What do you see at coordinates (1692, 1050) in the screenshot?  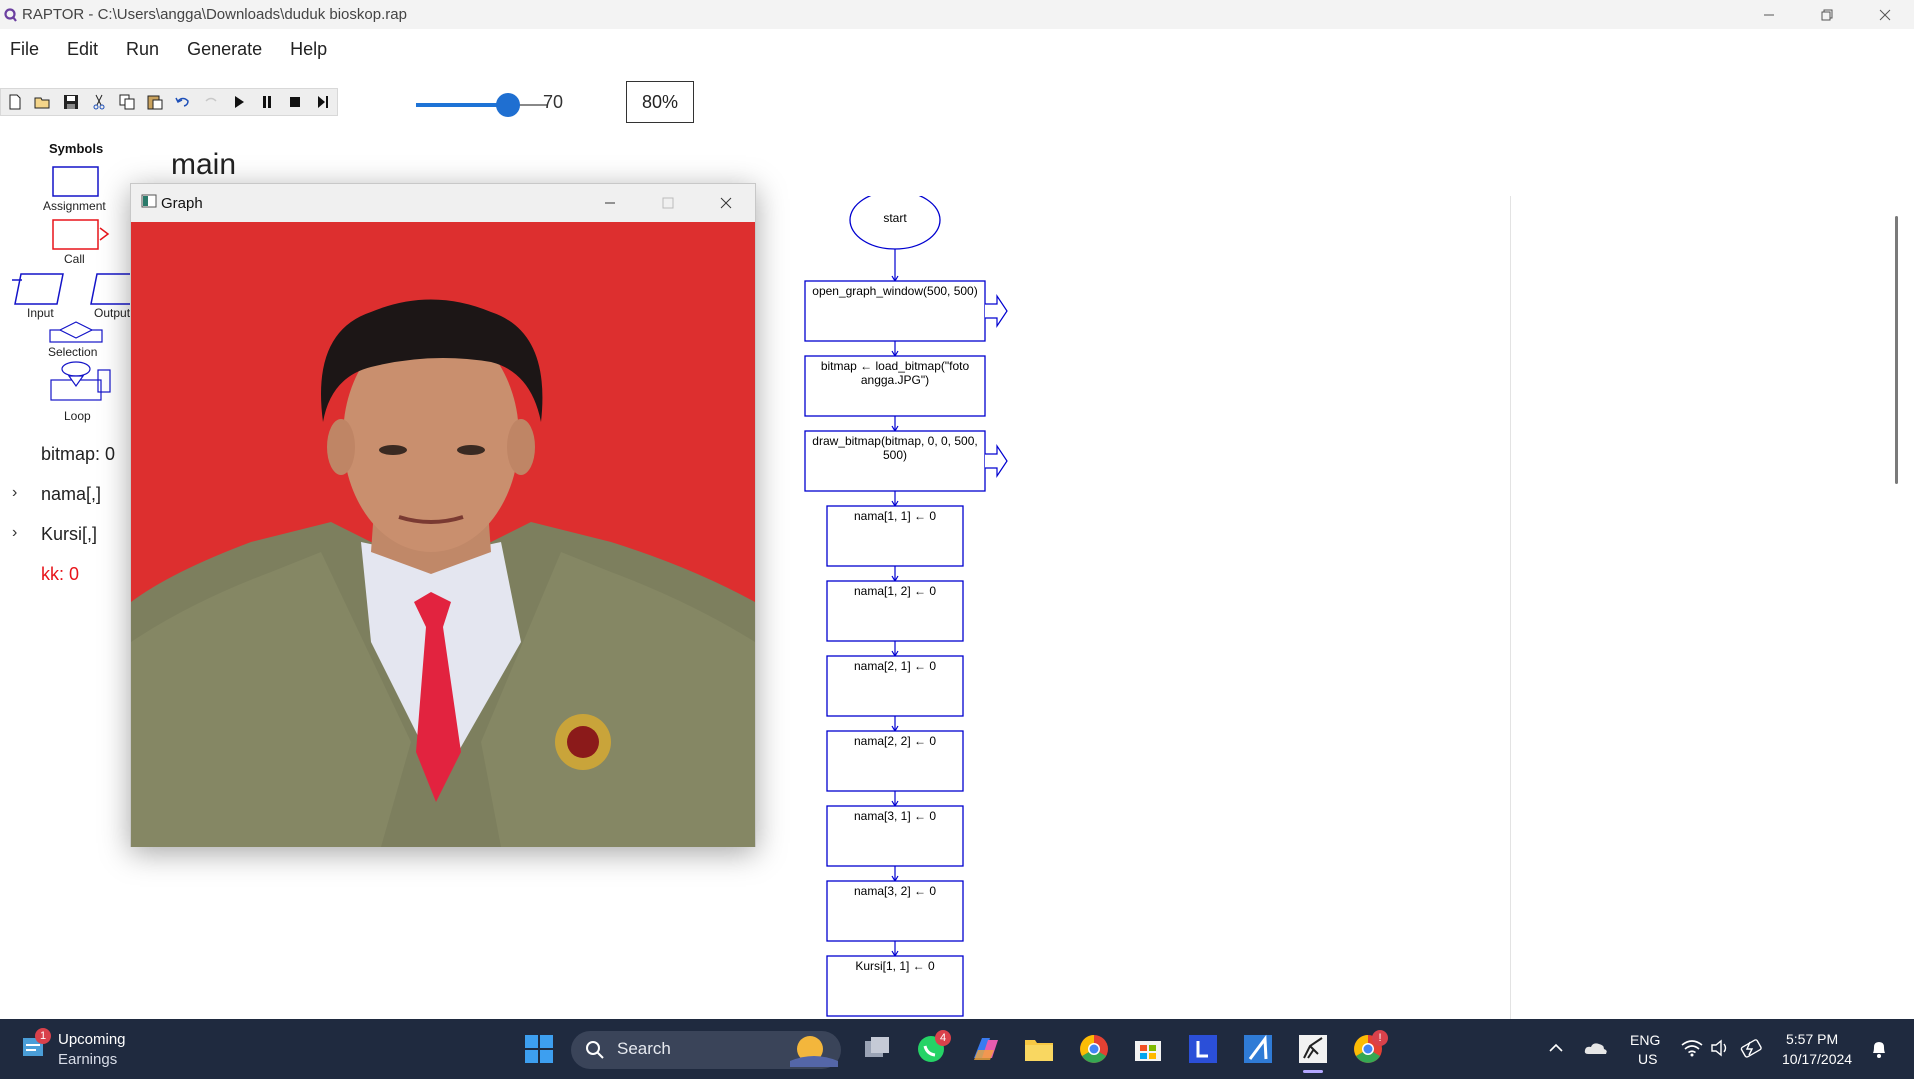 I see `wifi-icon` at bounding box center [1692, 1050].